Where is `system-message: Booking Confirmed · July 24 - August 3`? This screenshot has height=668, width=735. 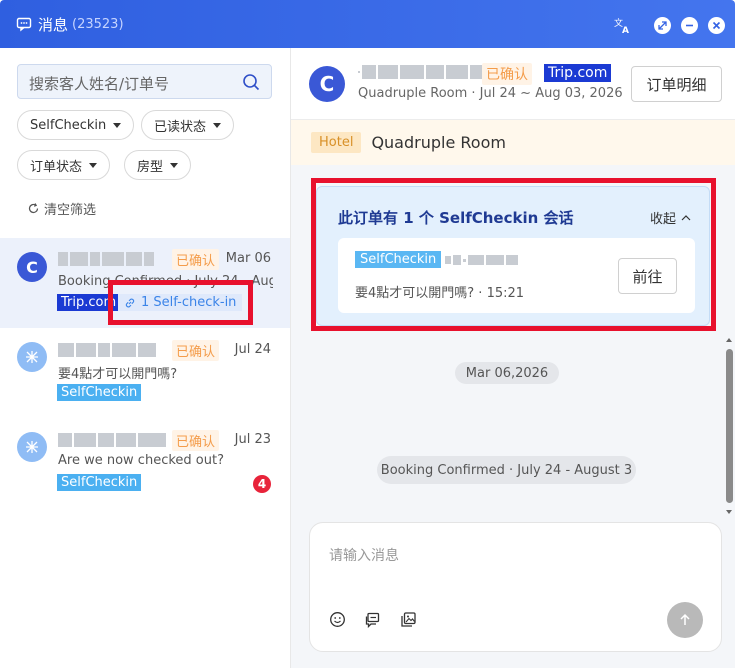 system-message: Booking Confirmed · July 24 - August 3 is located at coordinates (506, 470).